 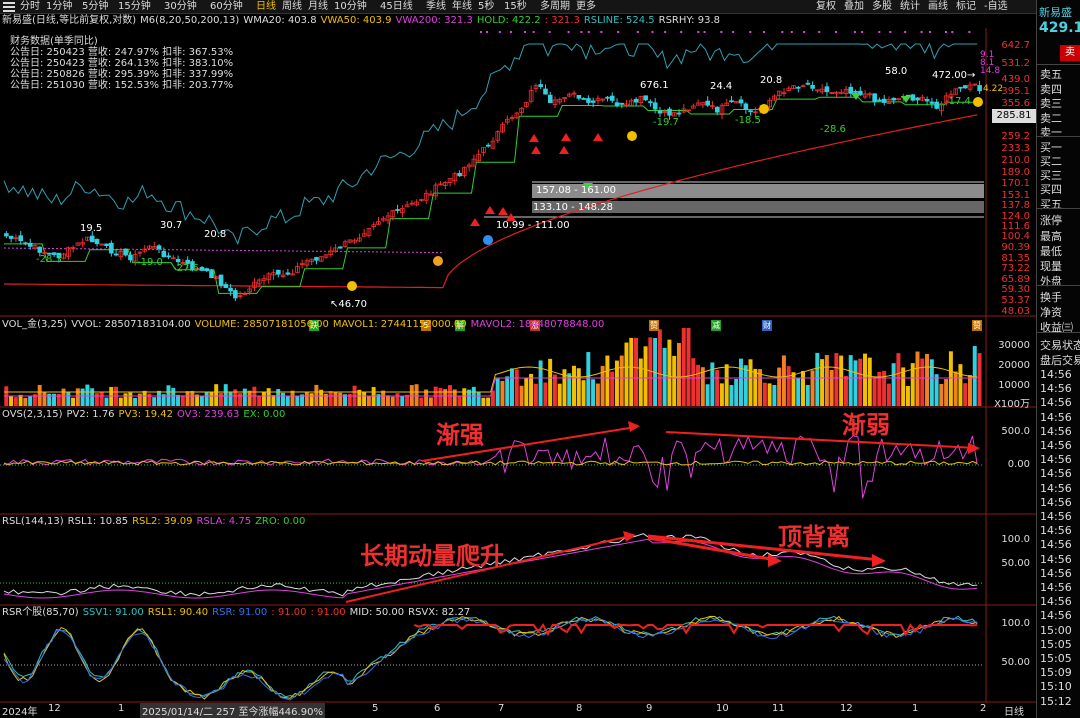 What do you see at coordinates (1014, 385) in the screenshot?
I see `vol-axis-10000: 10000` at bounding box center [1014, 385].